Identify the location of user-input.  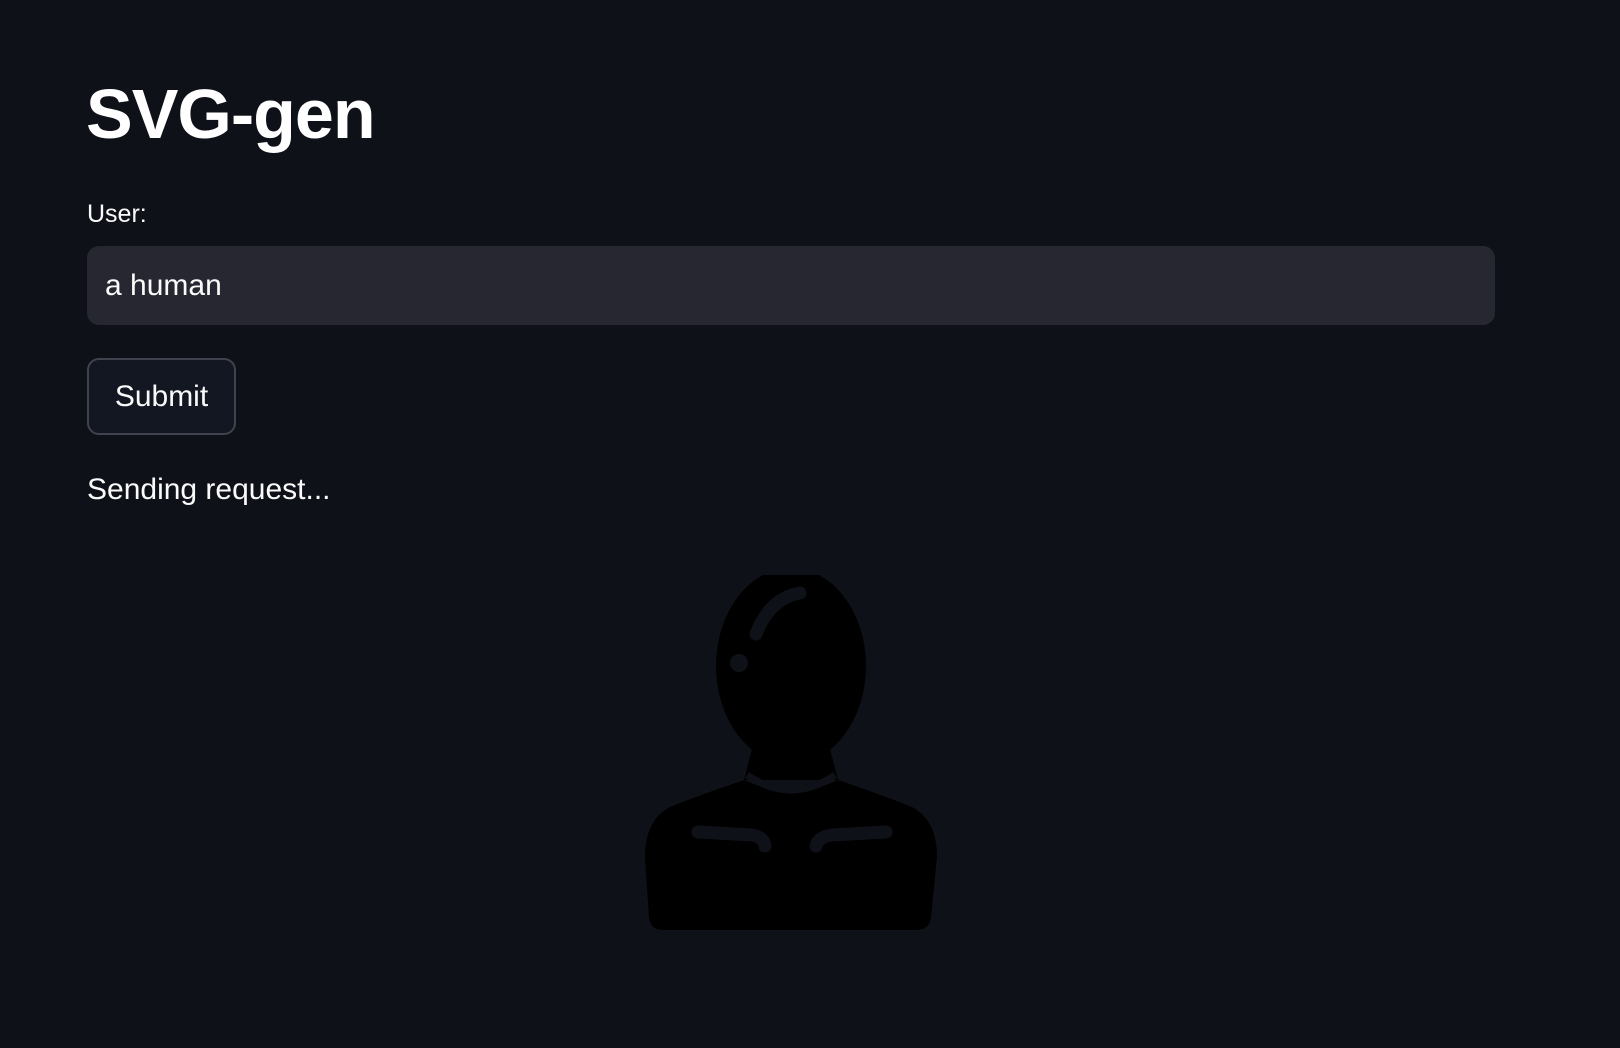
(791, 285).